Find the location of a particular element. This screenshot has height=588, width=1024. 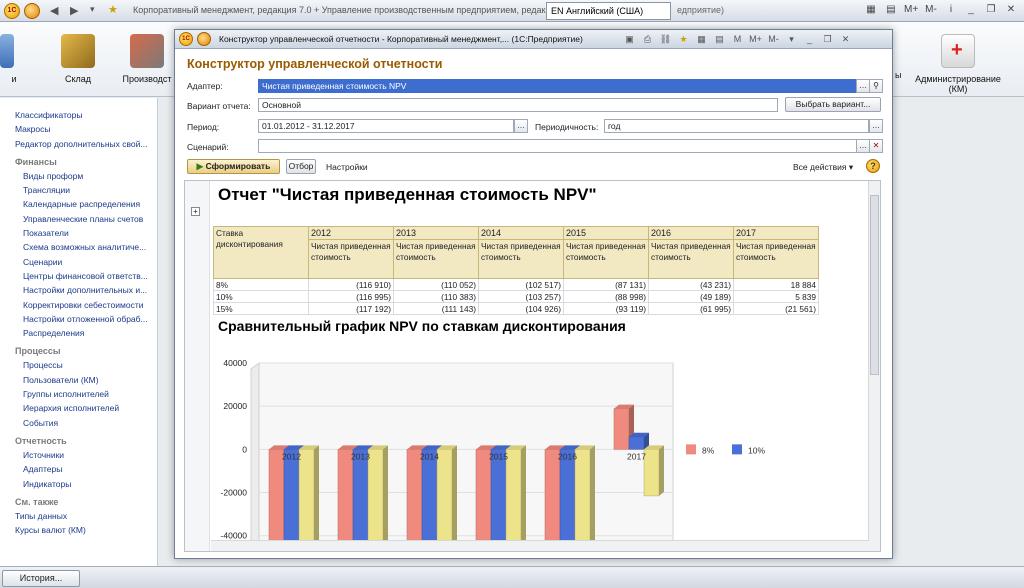

history-dropdown-icon: ▾ is located at coordinates (92, 9).